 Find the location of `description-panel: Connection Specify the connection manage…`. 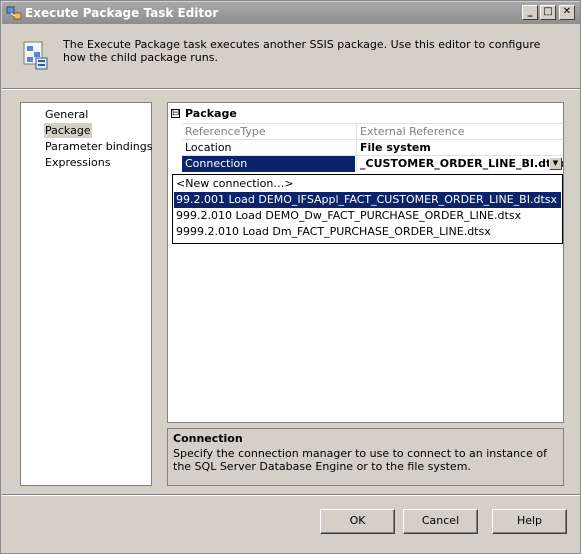

description-panel: Connection Specify the connection manage… is located at coordinates (365, 457).